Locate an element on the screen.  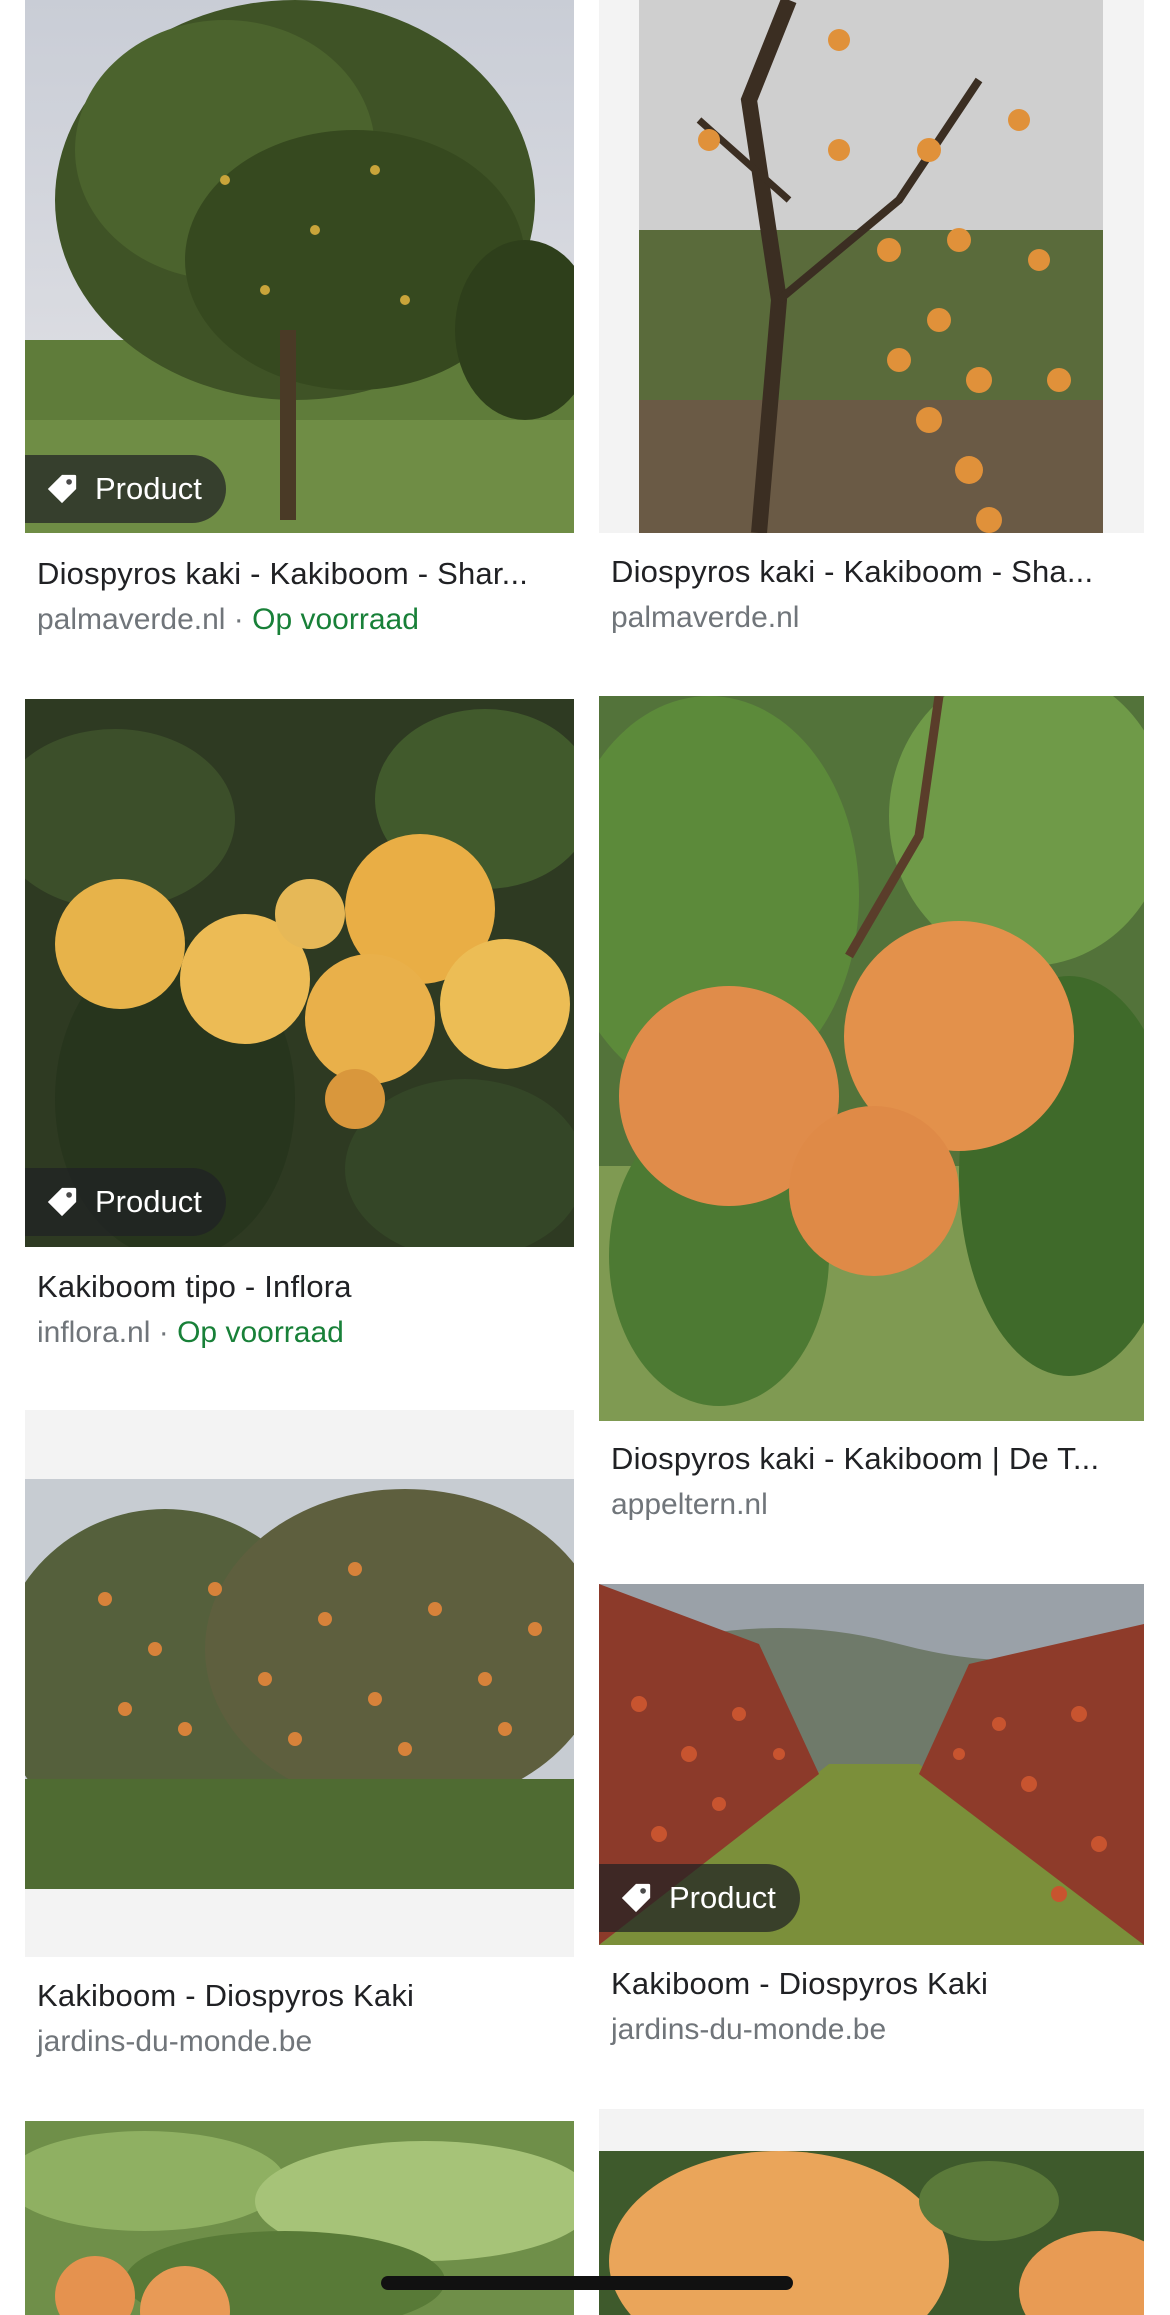
result-source-line: palmaverde.nl · Op voorraad is located at coordinates (299, 620).